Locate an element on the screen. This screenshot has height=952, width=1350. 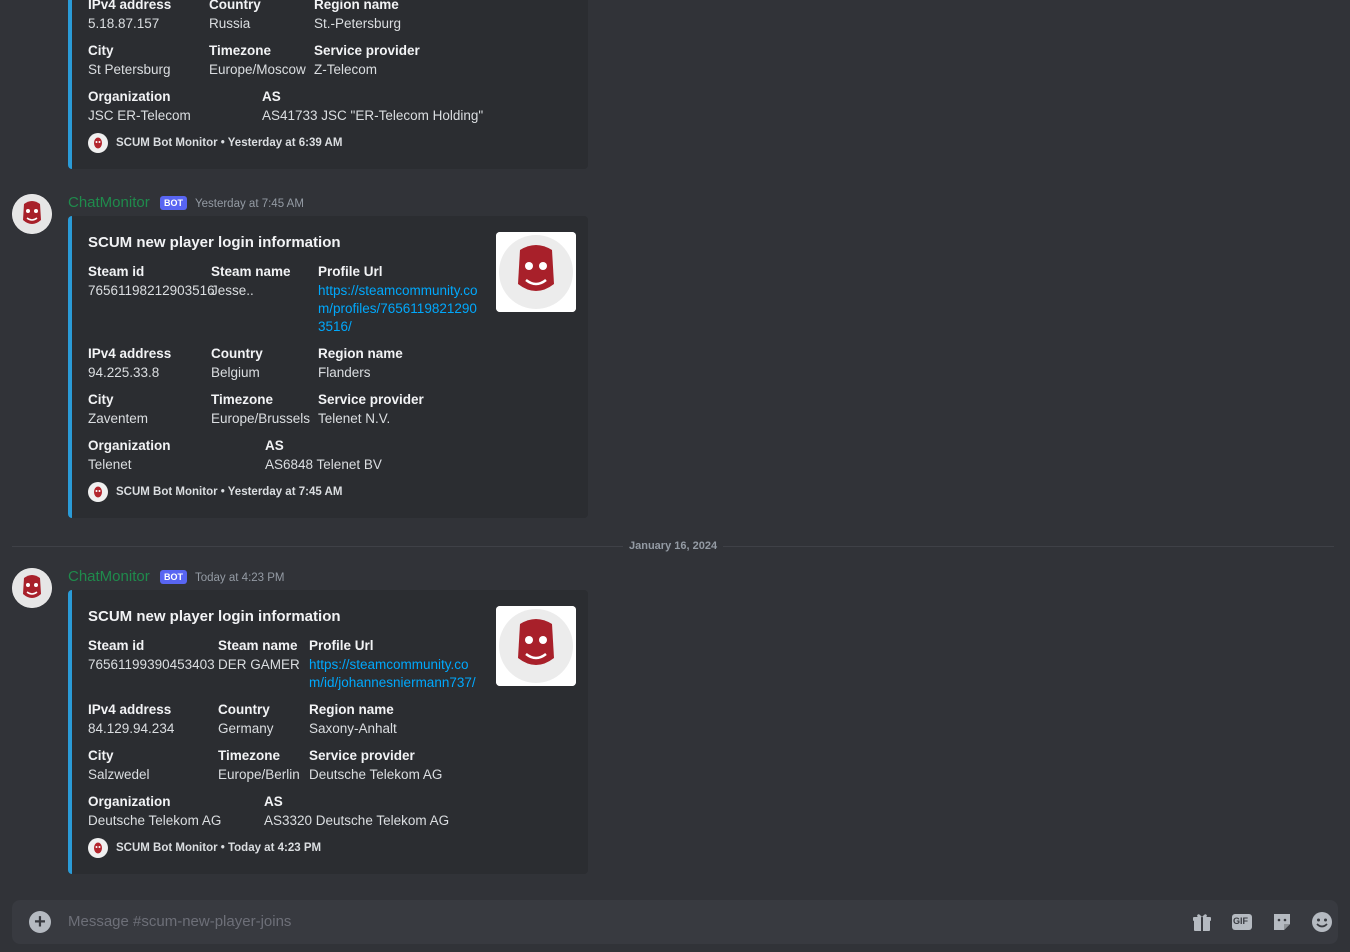
field-value: Z-Telecom is located at coordinates (346, 69).